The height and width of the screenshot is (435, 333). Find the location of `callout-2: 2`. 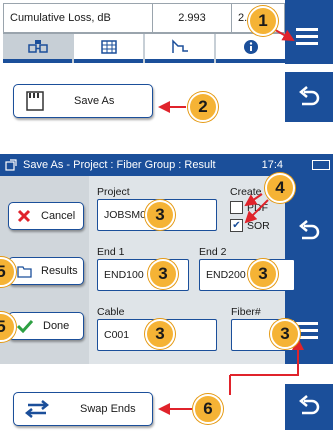

callout-2: 2 is located at coordinates (203, 107).